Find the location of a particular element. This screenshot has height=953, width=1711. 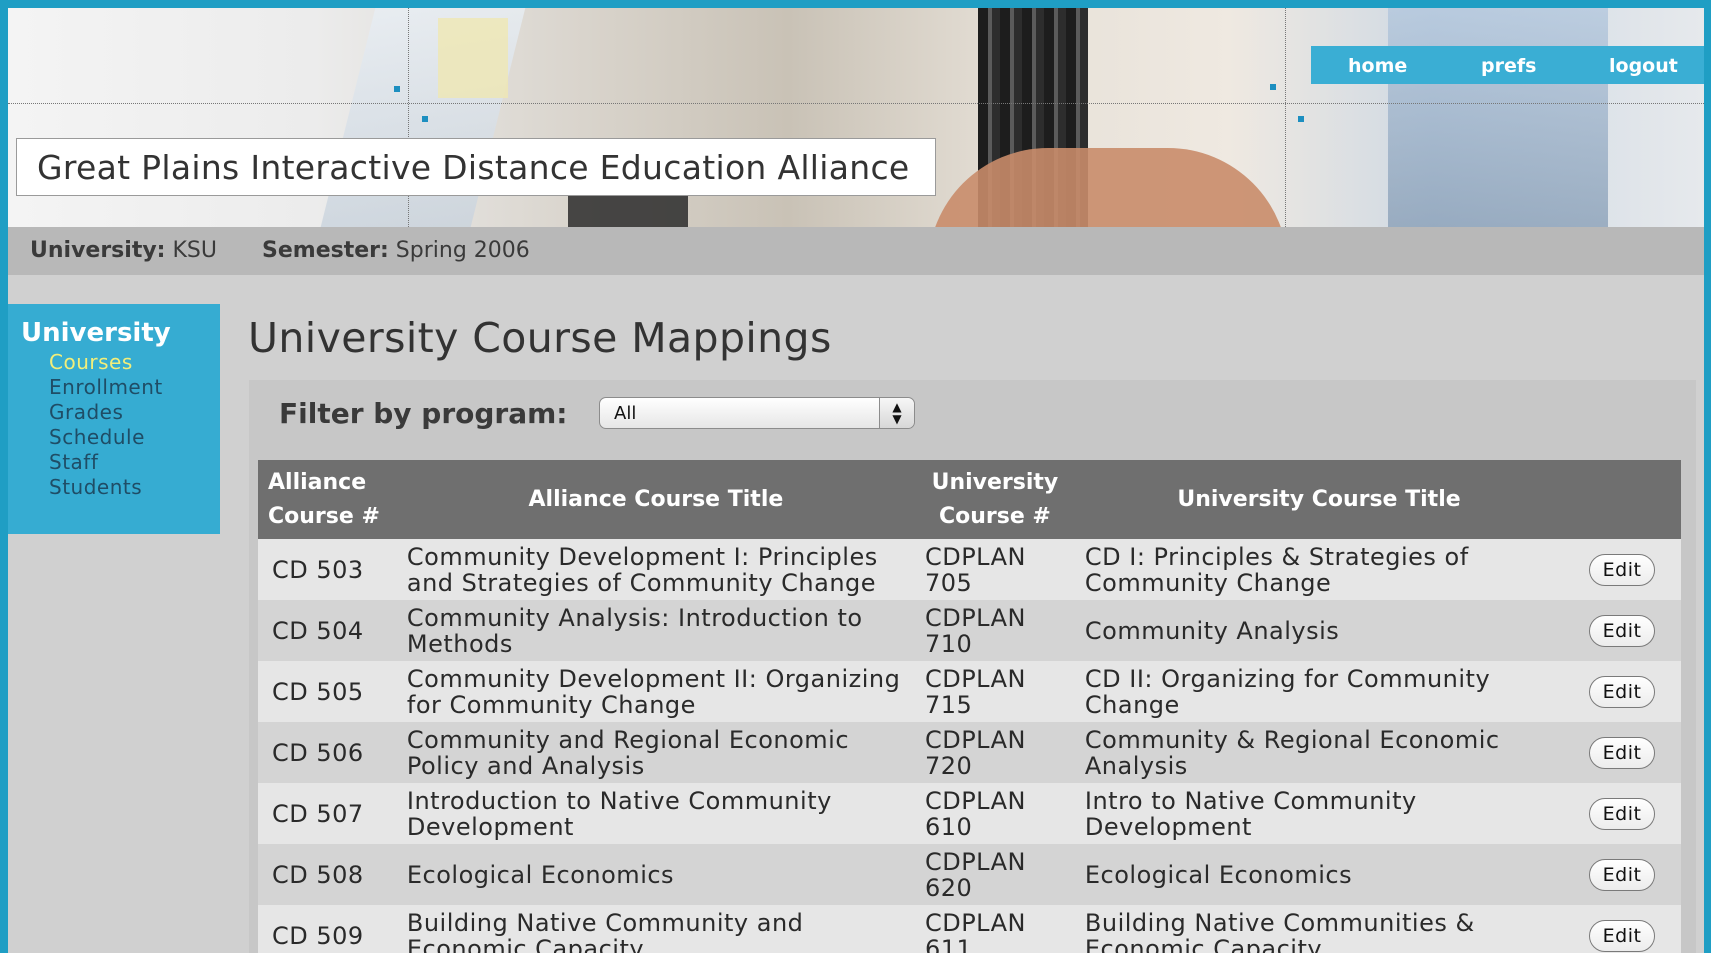

university-course-num: CDPLAN 705 is located at coordinates (994, 569).